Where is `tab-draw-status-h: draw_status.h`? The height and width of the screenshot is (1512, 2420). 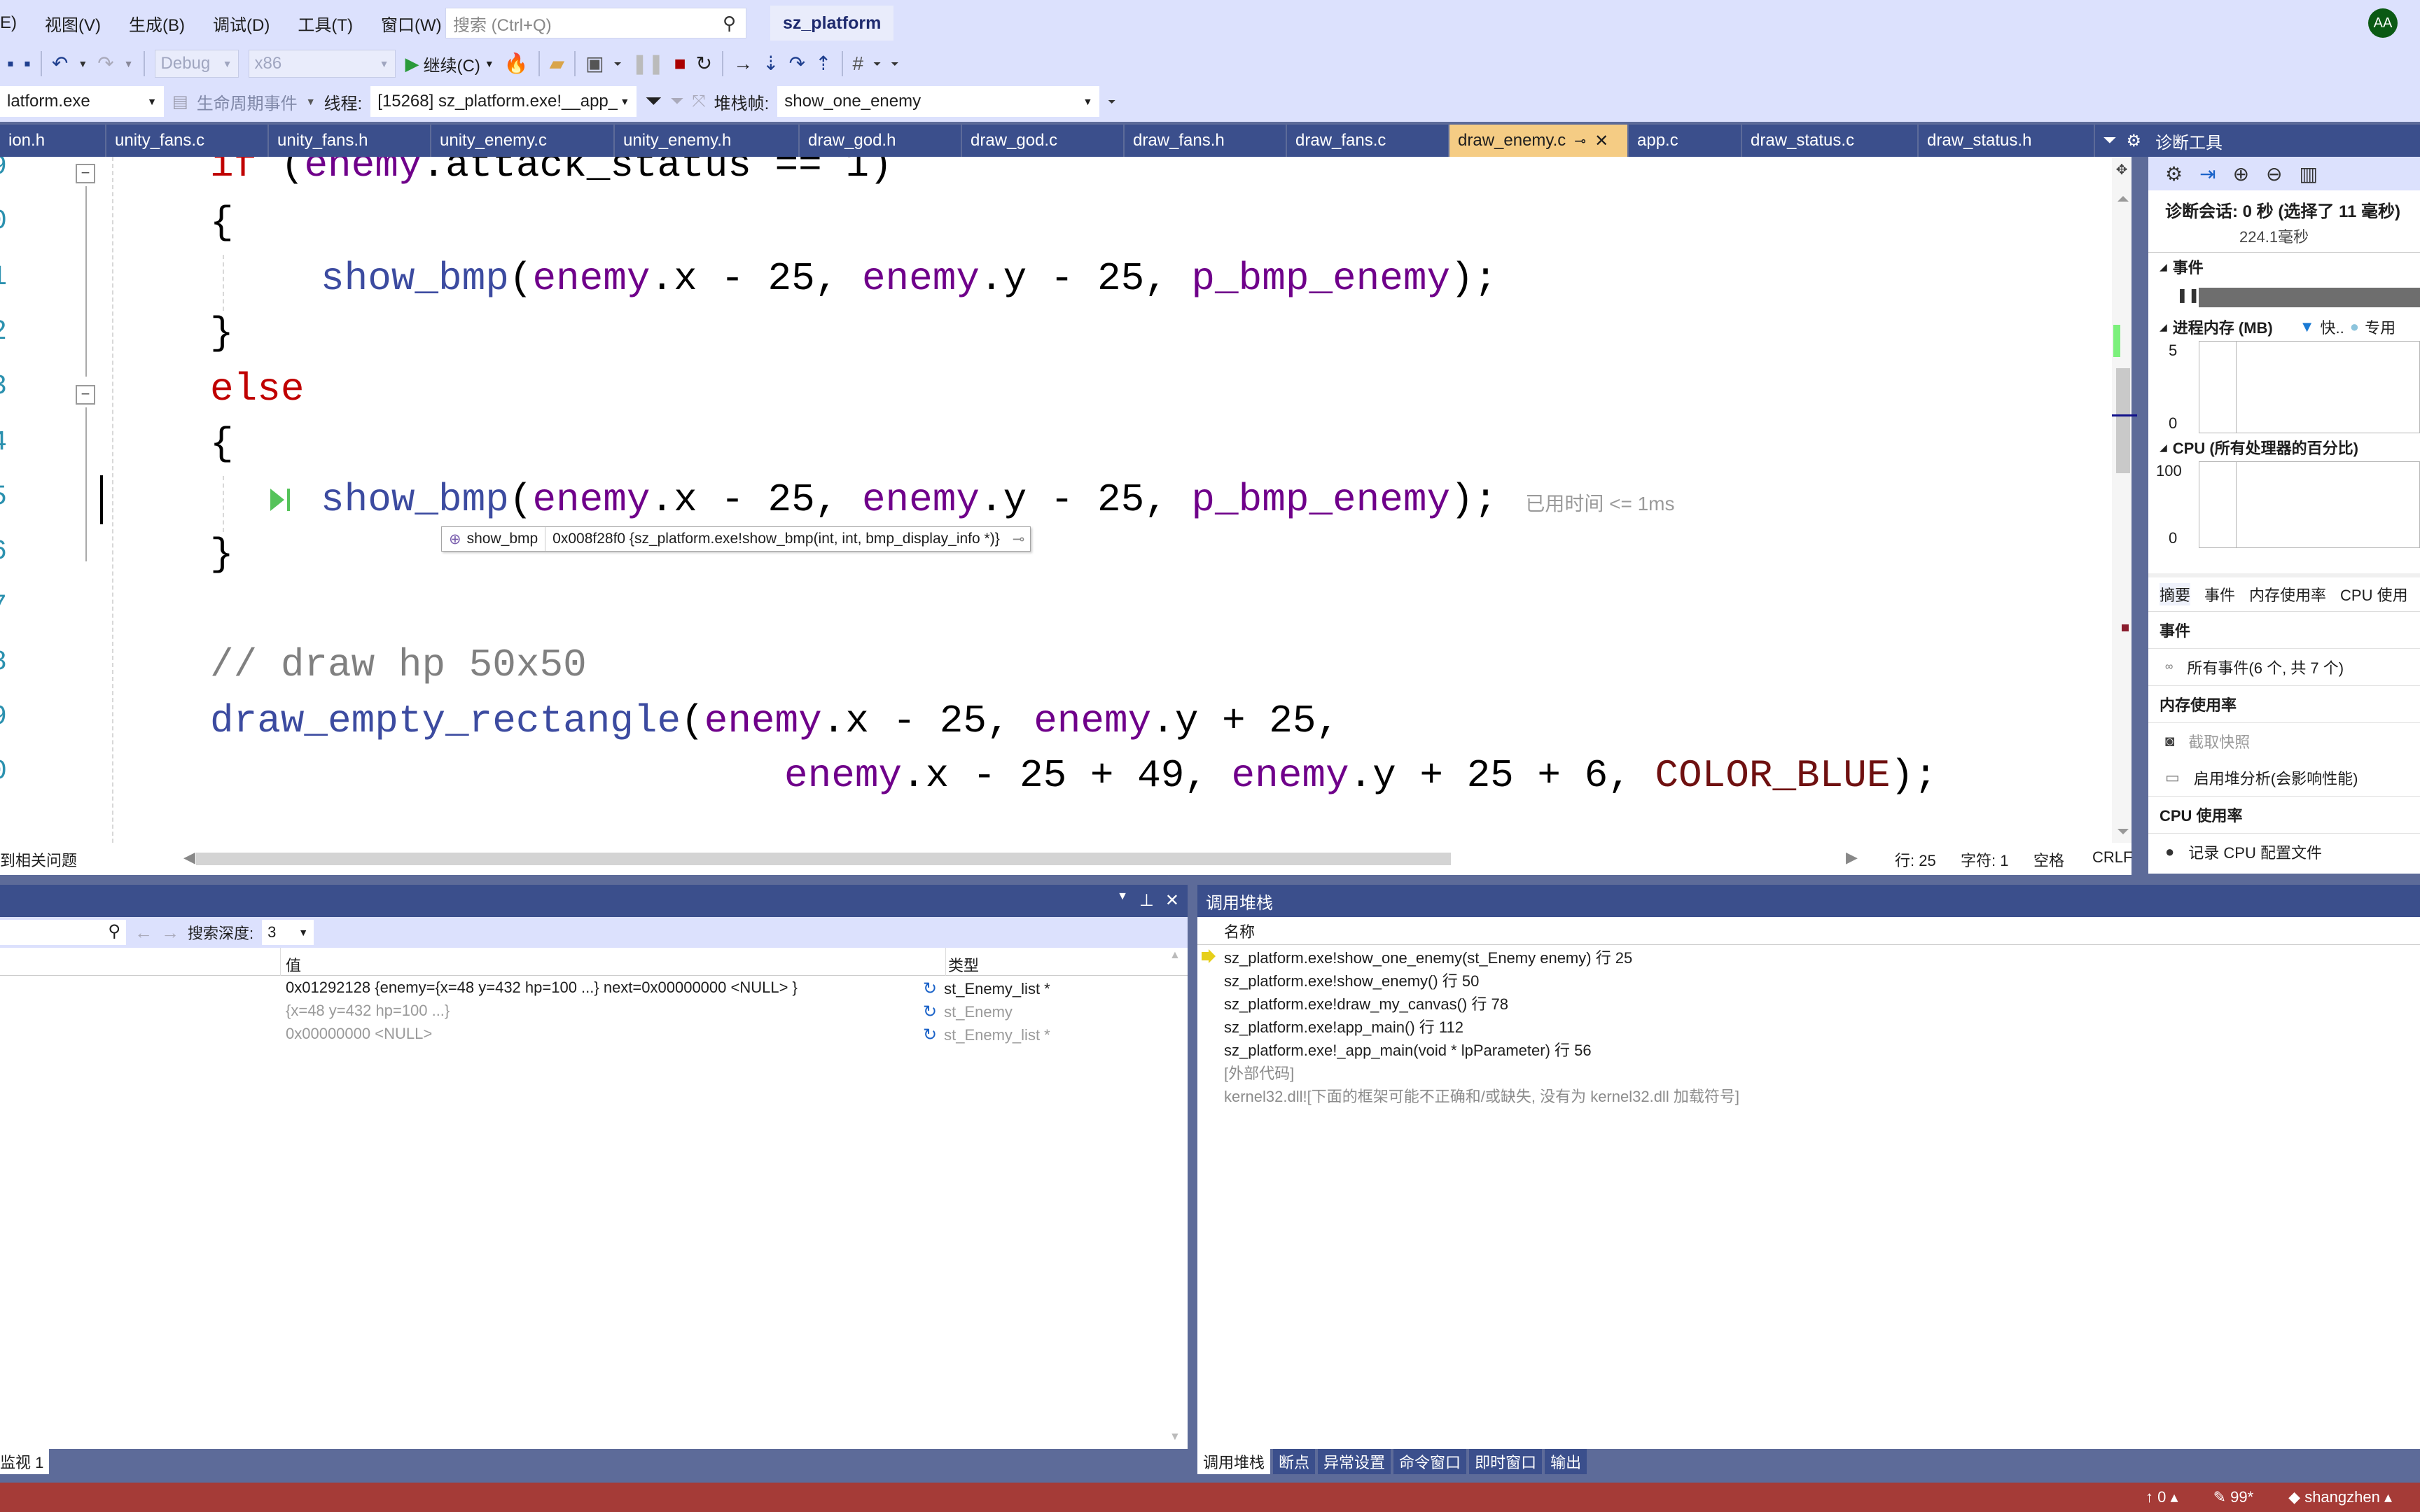 tab-draw-status-h: draw_status.h is located at coordinates (2007, 141).